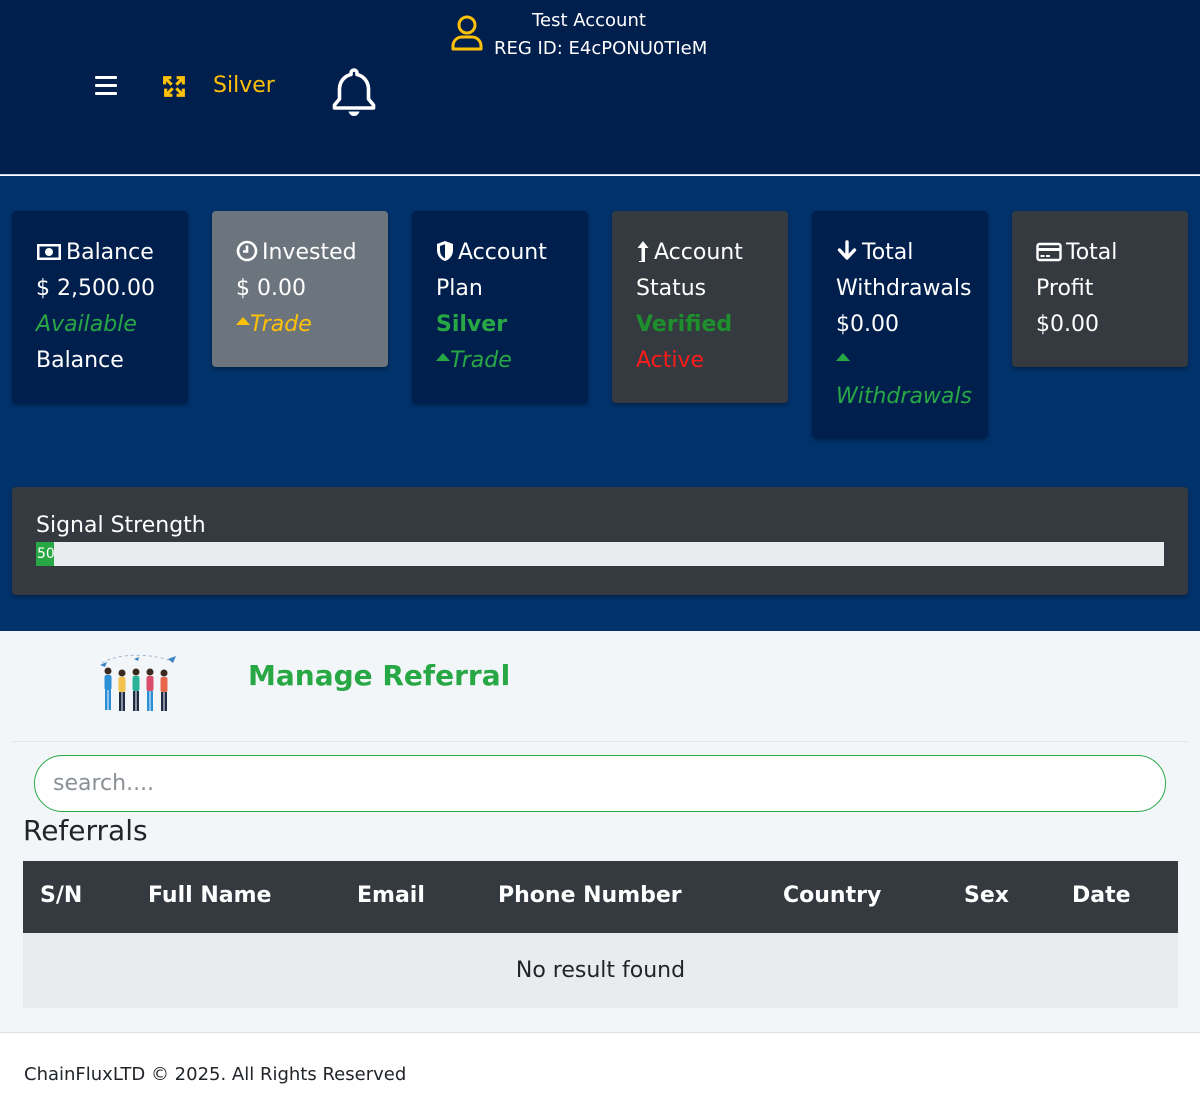 This screenshot has height=1118, width=1200. What do you see at coordinates (49, 252) in the screenshot?
I see `money-icon` at bounding box center [49, 252].